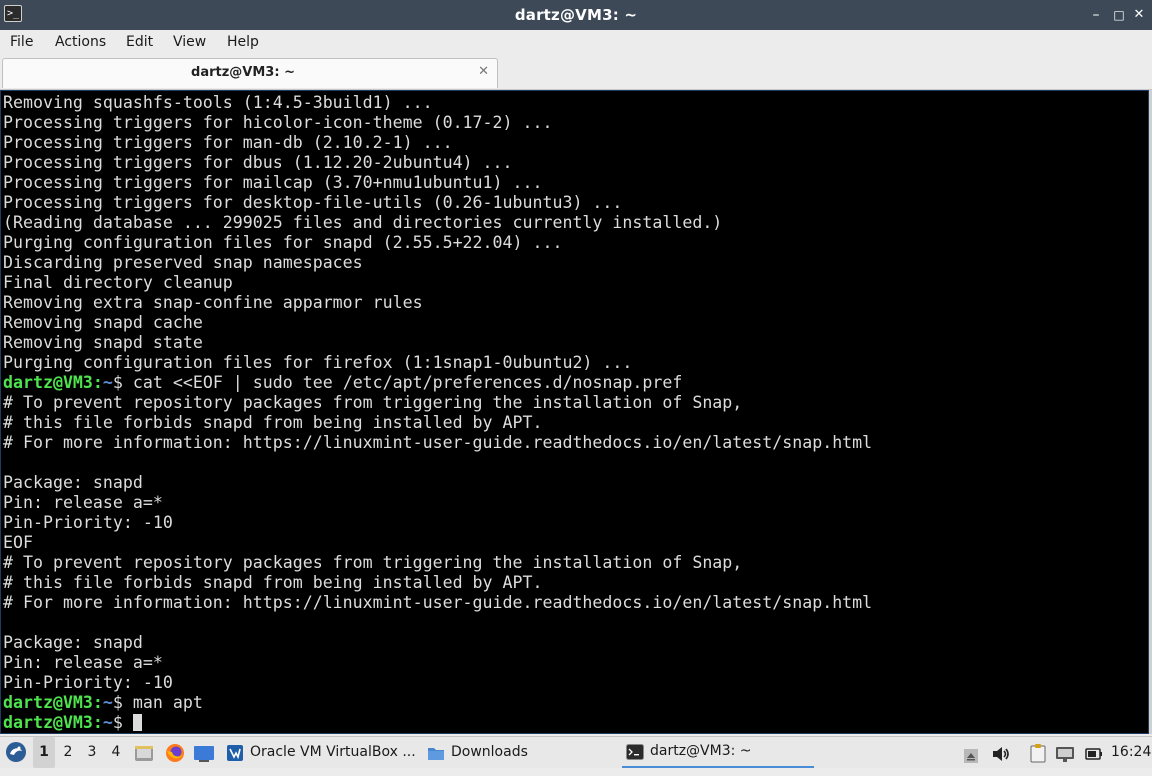  I want to click on task-terminal: dartz@VM3: ~, so click(718, 752).